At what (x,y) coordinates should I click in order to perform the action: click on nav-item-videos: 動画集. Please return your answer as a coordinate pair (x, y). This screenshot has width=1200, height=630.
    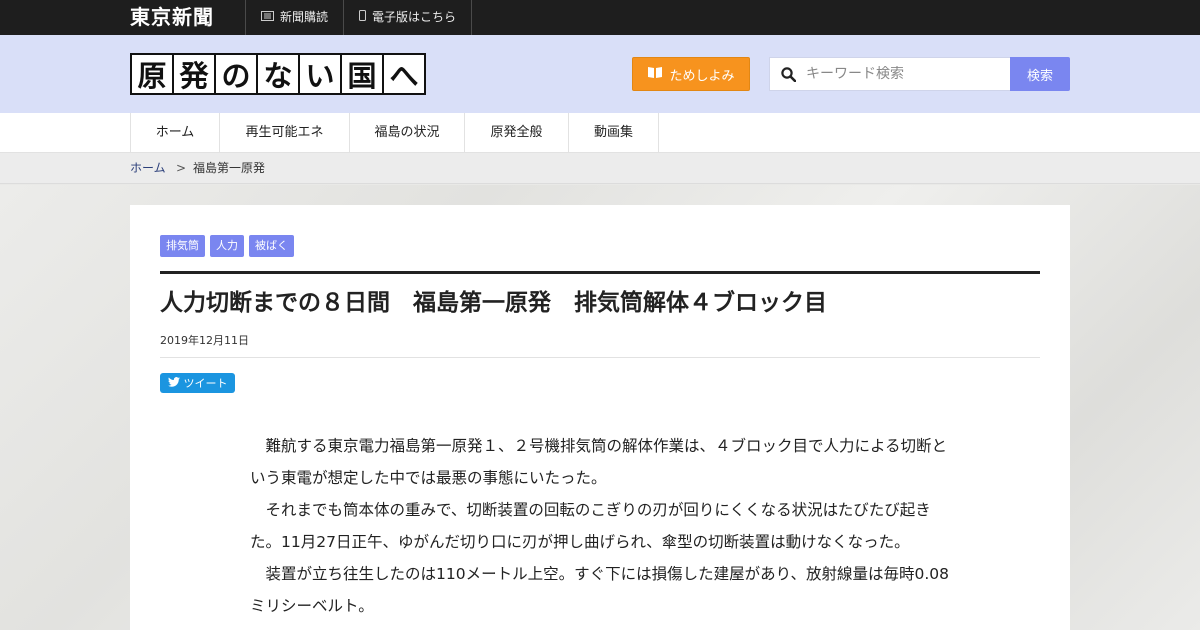
    Looking at the image, I should click on (614, 133).